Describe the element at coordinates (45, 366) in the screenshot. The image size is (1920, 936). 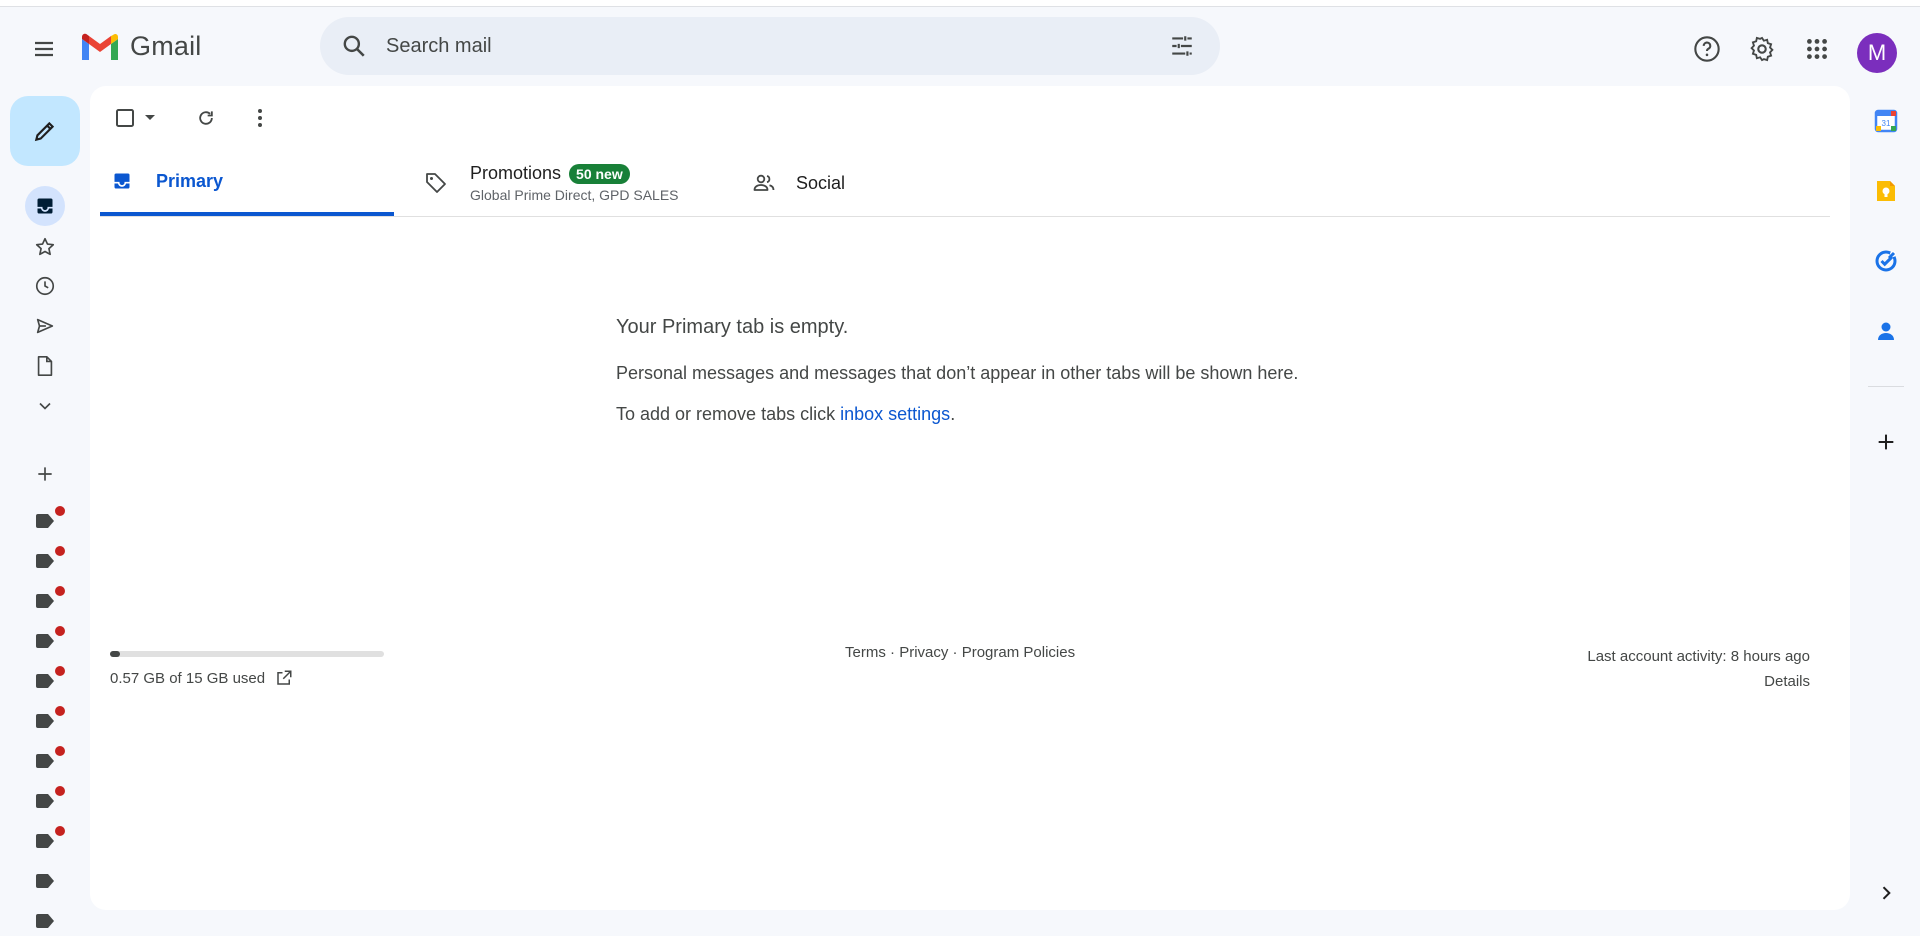
I see `sidebar-item-drafts` at that location.